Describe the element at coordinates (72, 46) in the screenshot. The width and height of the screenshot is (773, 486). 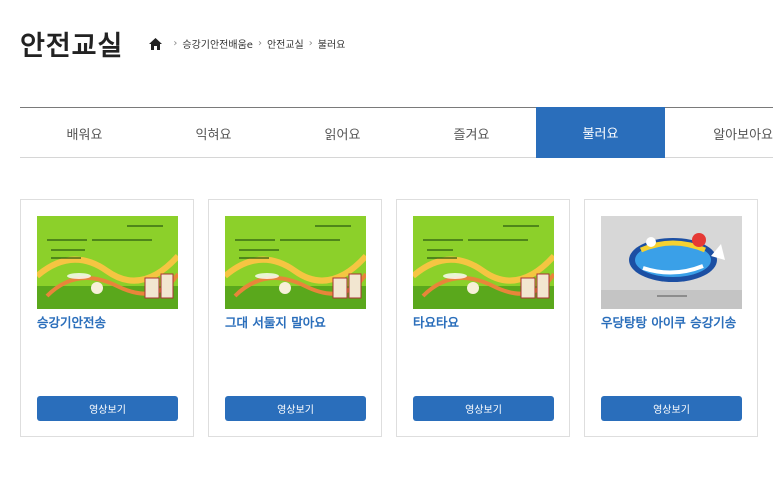
I see `page-title: 안전교실` at that location.